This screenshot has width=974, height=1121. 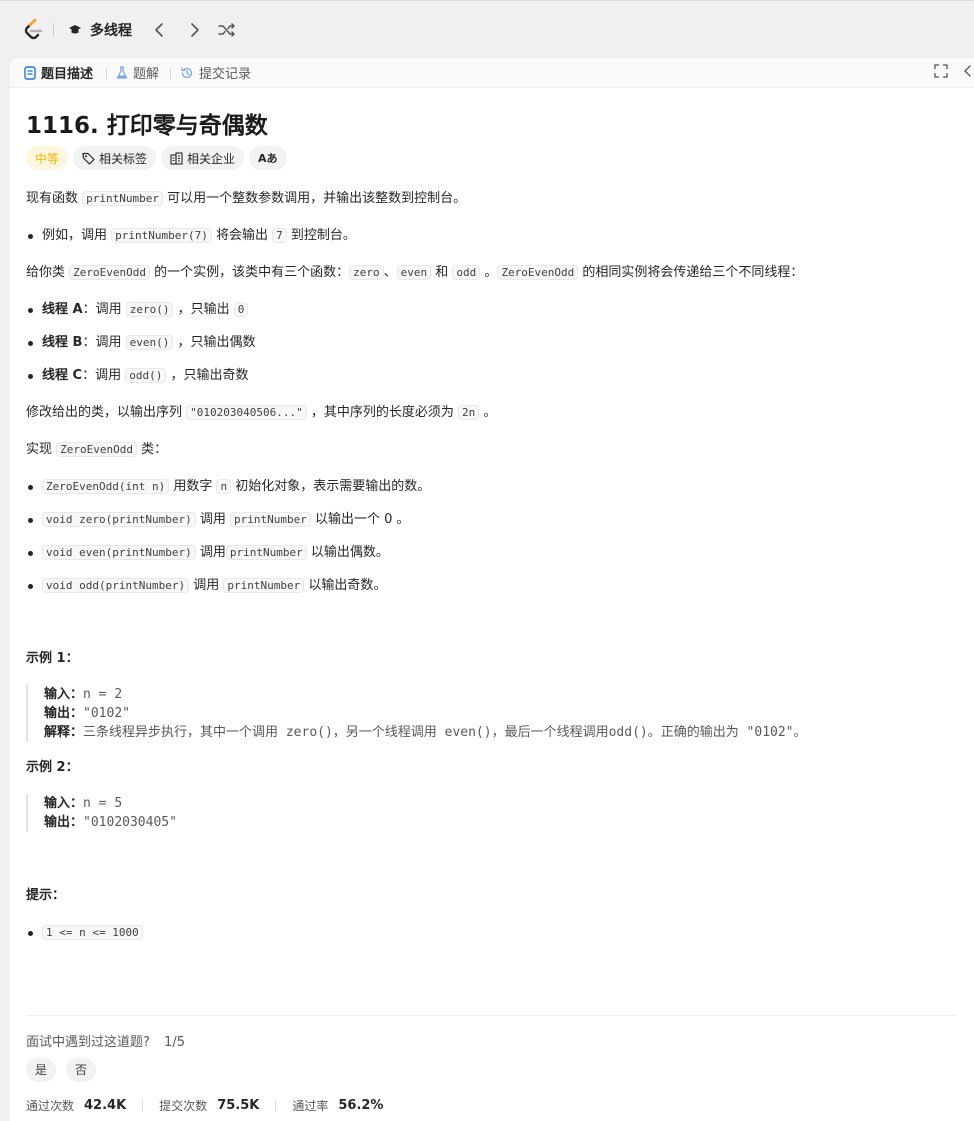 I want to click on example-1-title: 示例 1：, so click(x=52, y=658).